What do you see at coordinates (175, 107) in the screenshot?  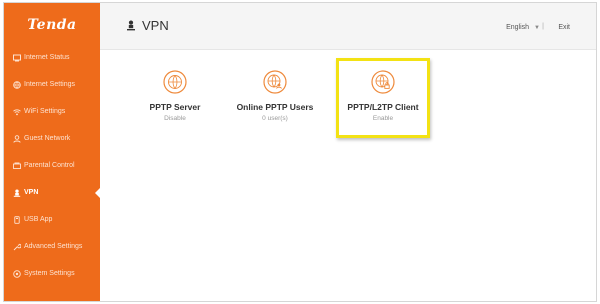 I see `card-title: PPTP Server` at bounding box center [175, 107].